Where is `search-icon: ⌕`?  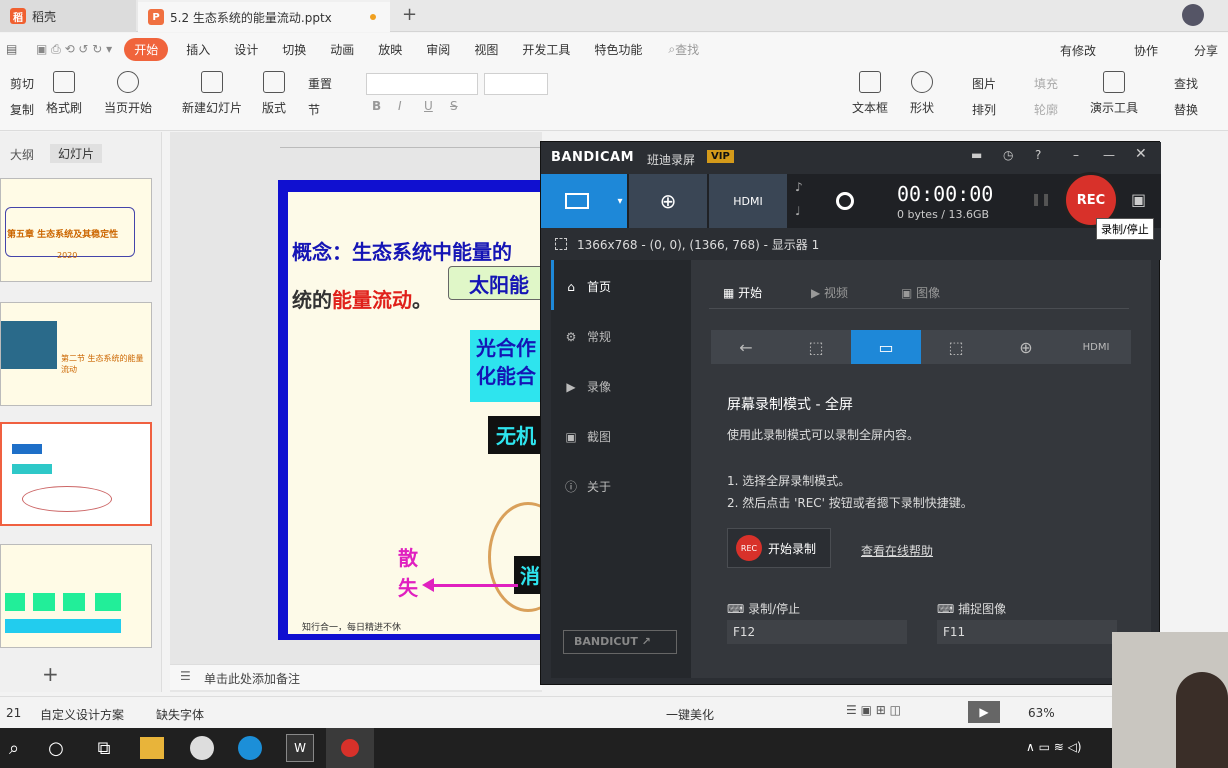 search-icon: ⌕ is located at coordinates (14, 748).